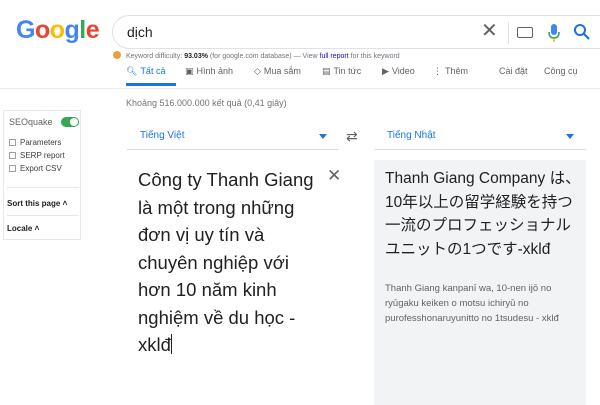 The height and width of the screenshot is (405, 600). Describe the element at coordinates (117, 55) in the screenshot. I see `seoquake-icon` at that location.